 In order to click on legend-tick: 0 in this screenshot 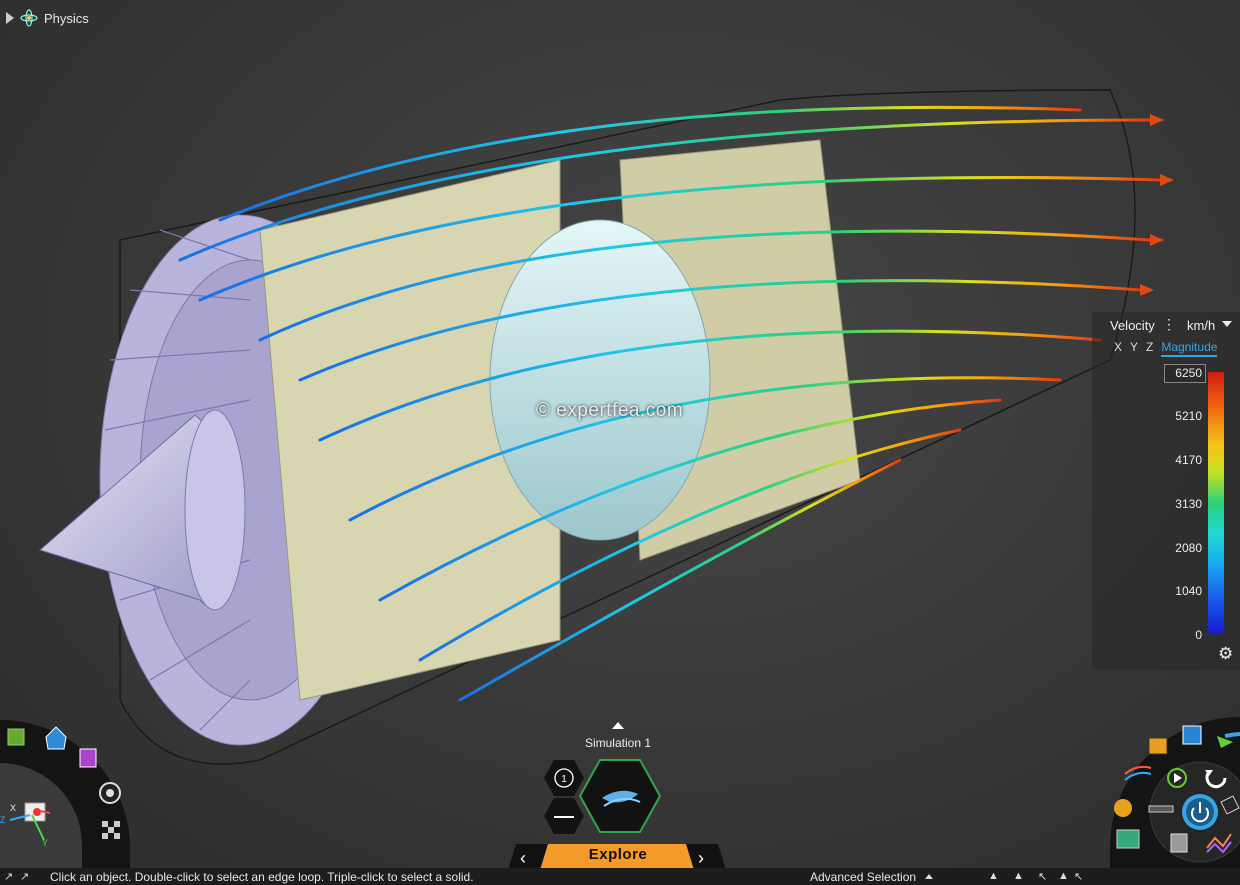, I will do `click(1198, 635)`.